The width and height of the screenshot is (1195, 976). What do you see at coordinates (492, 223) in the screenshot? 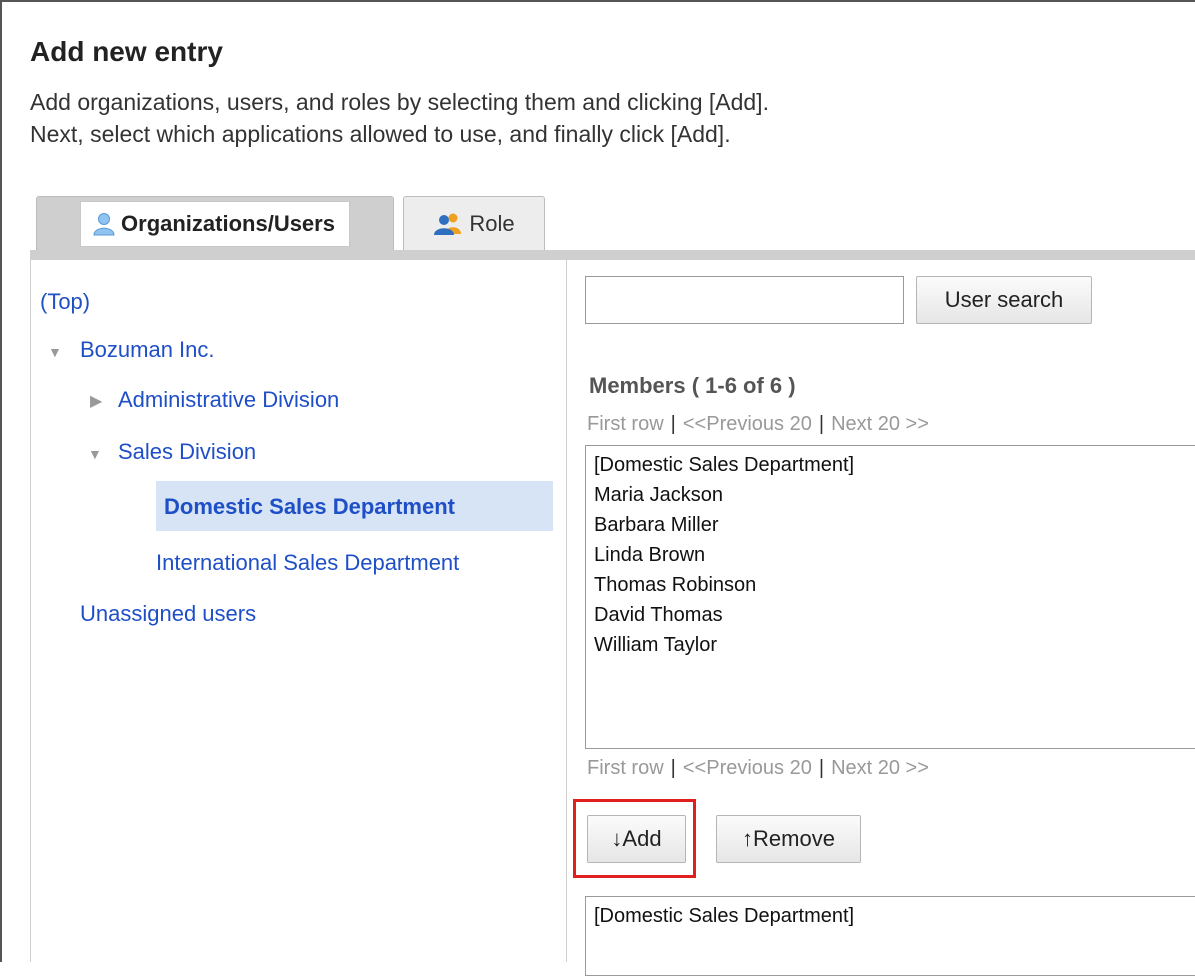
I see `tab-label: Role` at bounding box center [492, 223].